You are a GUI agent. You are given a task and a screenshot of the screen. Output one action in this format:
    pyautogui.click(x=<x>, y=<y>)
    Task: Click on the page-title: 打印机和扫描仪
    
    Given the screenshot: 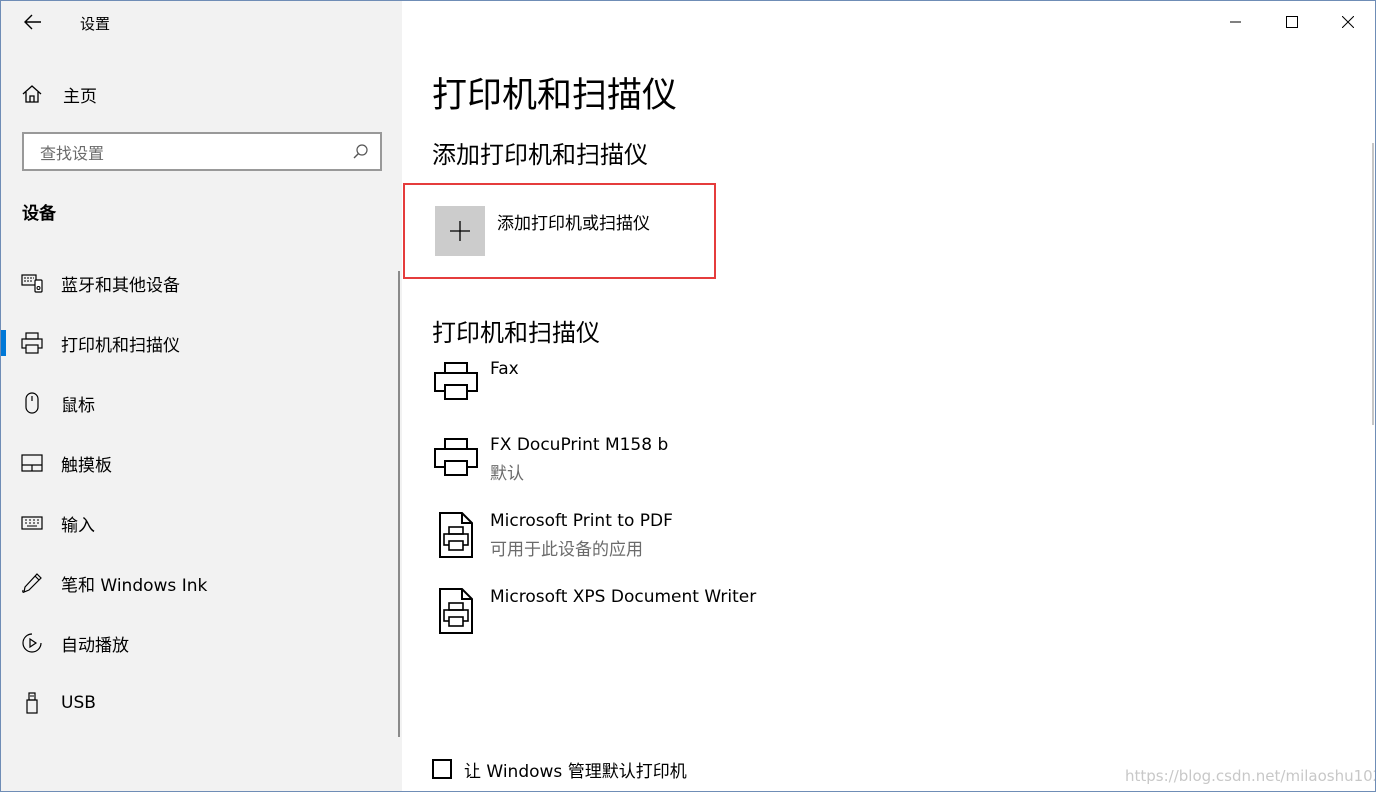 What is the action you would take?
    pyautogui.click(x=555, y=96)
    